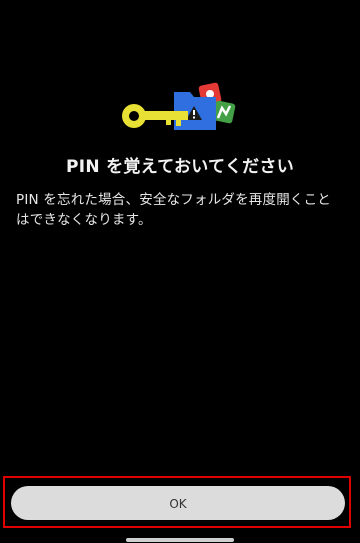 Image resolution: width=360 pixels, height=543 pixels. Describe the element at coordinates (180, 540) in the screenshot. I see `home-indicator` at that location.